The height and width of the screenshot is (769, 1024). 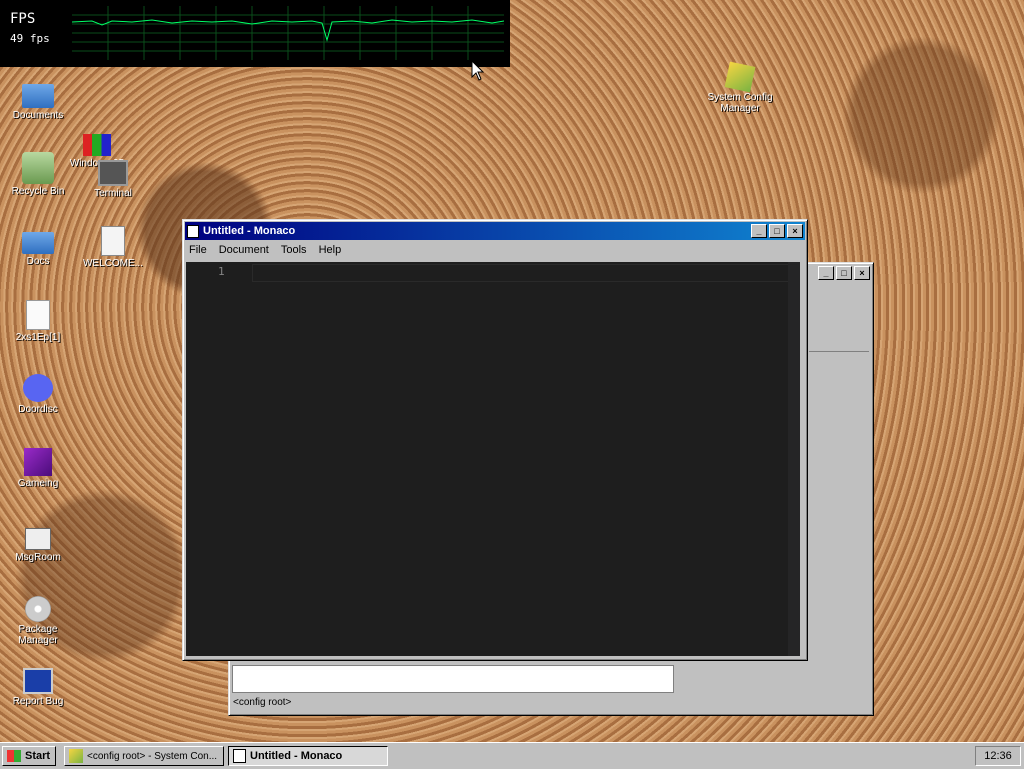 I want to click on discord-icon, so click(x=38, y=388).